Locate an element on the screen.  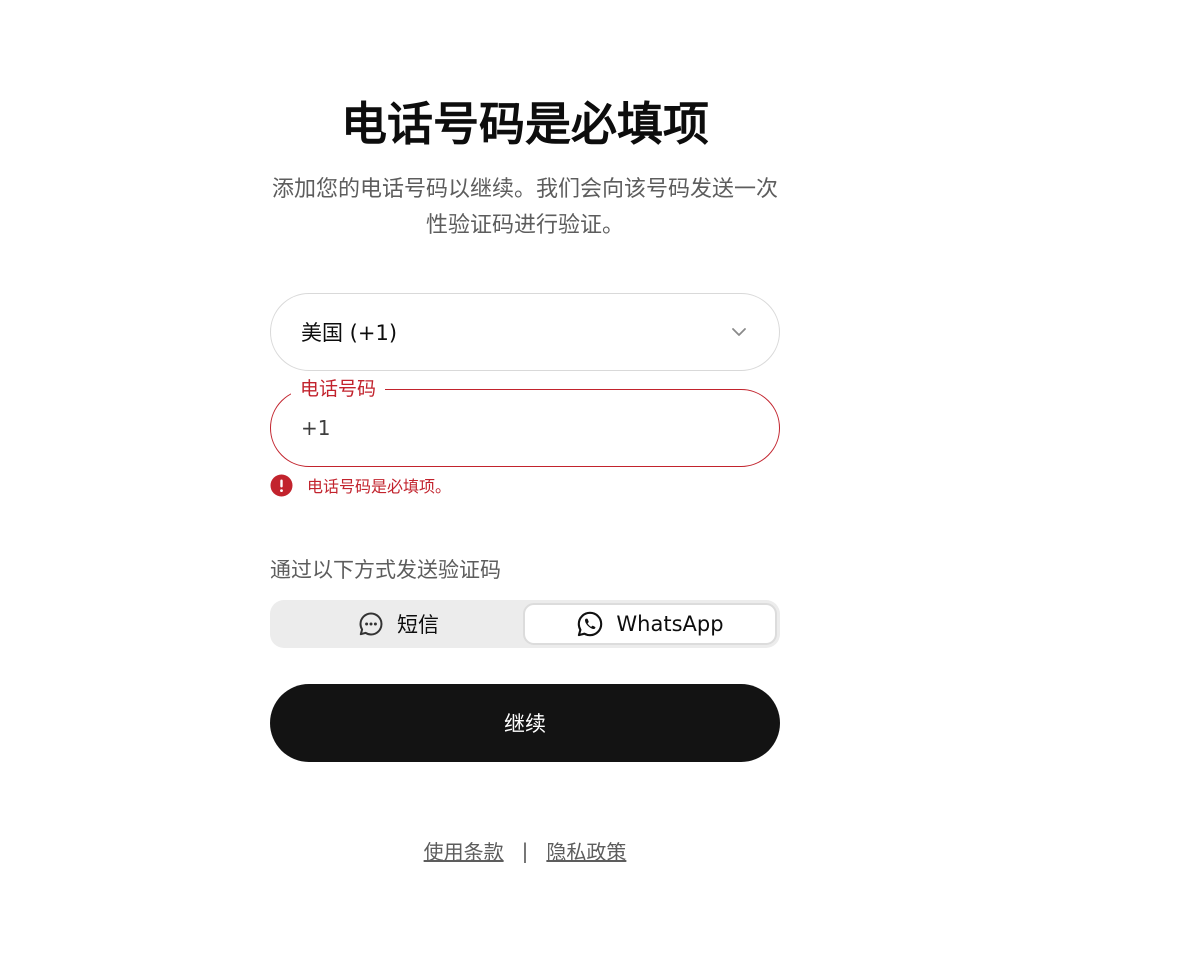
phone-error: 电话号码是必填项。 is located at coordinates (360, 485).